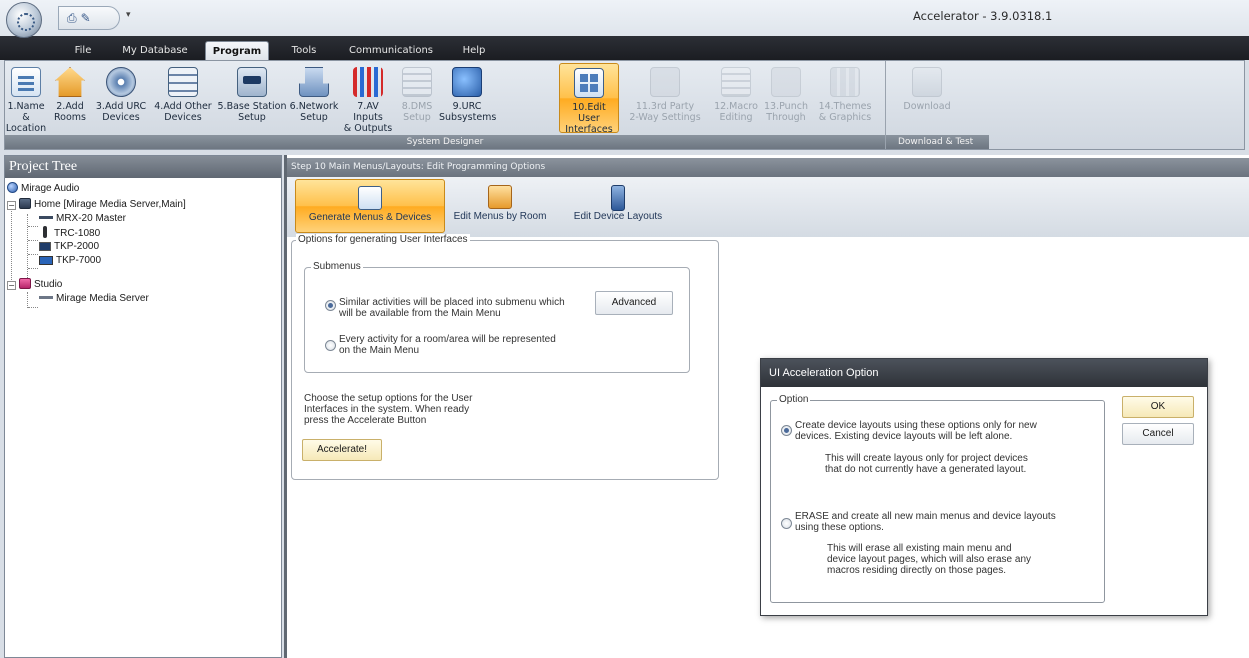  Describe the element at coordinates (183, 117) in the screenshot. I see `button-label: Devices` at that location.